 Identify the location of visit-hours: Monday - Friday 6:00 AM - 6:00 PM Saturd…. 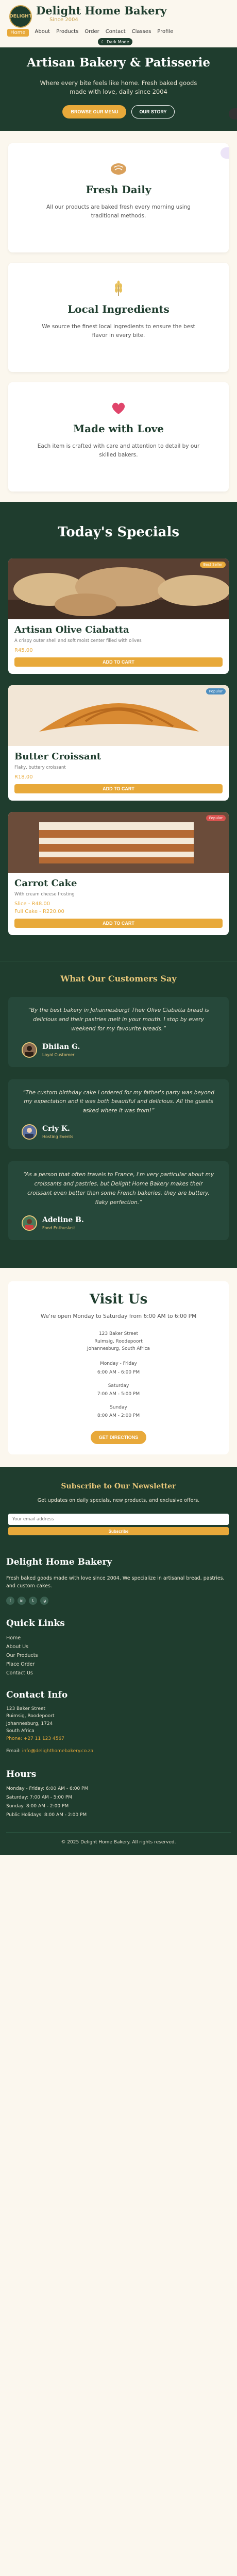
(118, 1390).